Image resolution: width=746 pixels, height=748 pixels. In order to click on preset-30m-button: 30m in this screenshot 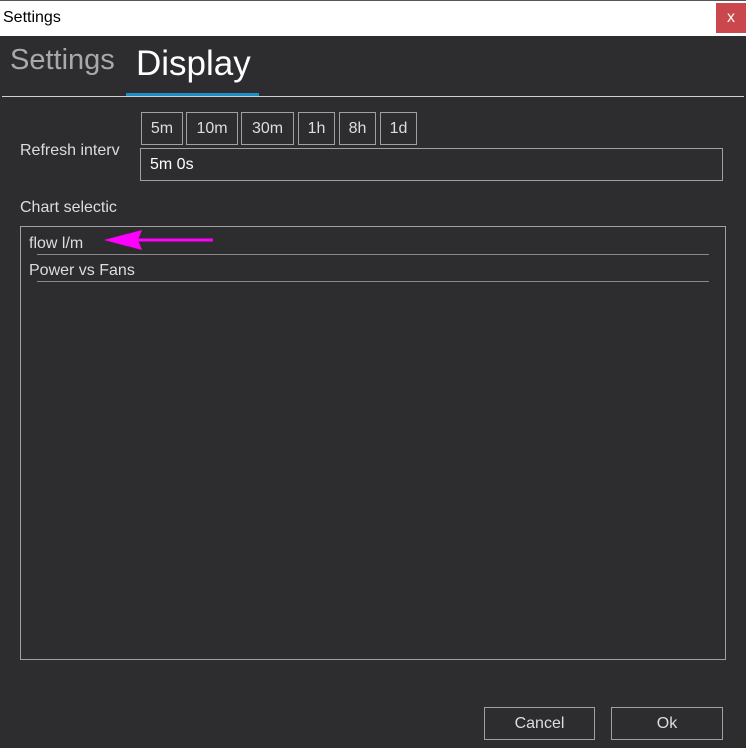, I will do `click(267, 128)`.